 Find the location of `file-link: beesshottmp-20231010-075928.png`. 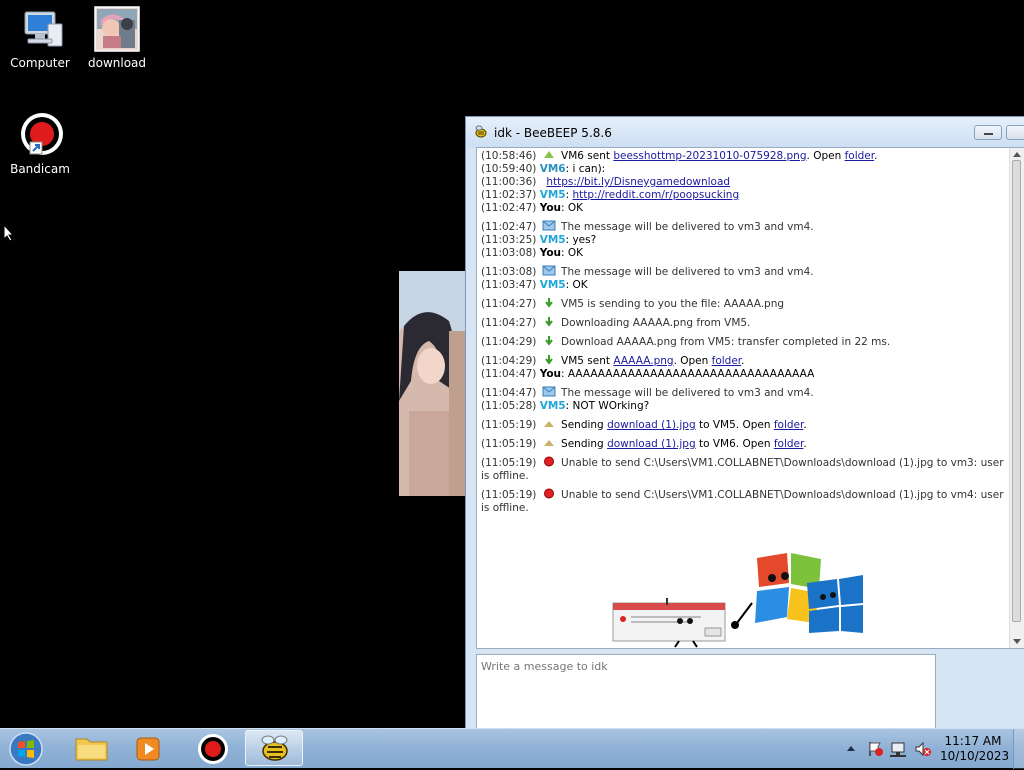

file-link: beesshottmp-20231010-075928.png is located at coordinates (709, 156).